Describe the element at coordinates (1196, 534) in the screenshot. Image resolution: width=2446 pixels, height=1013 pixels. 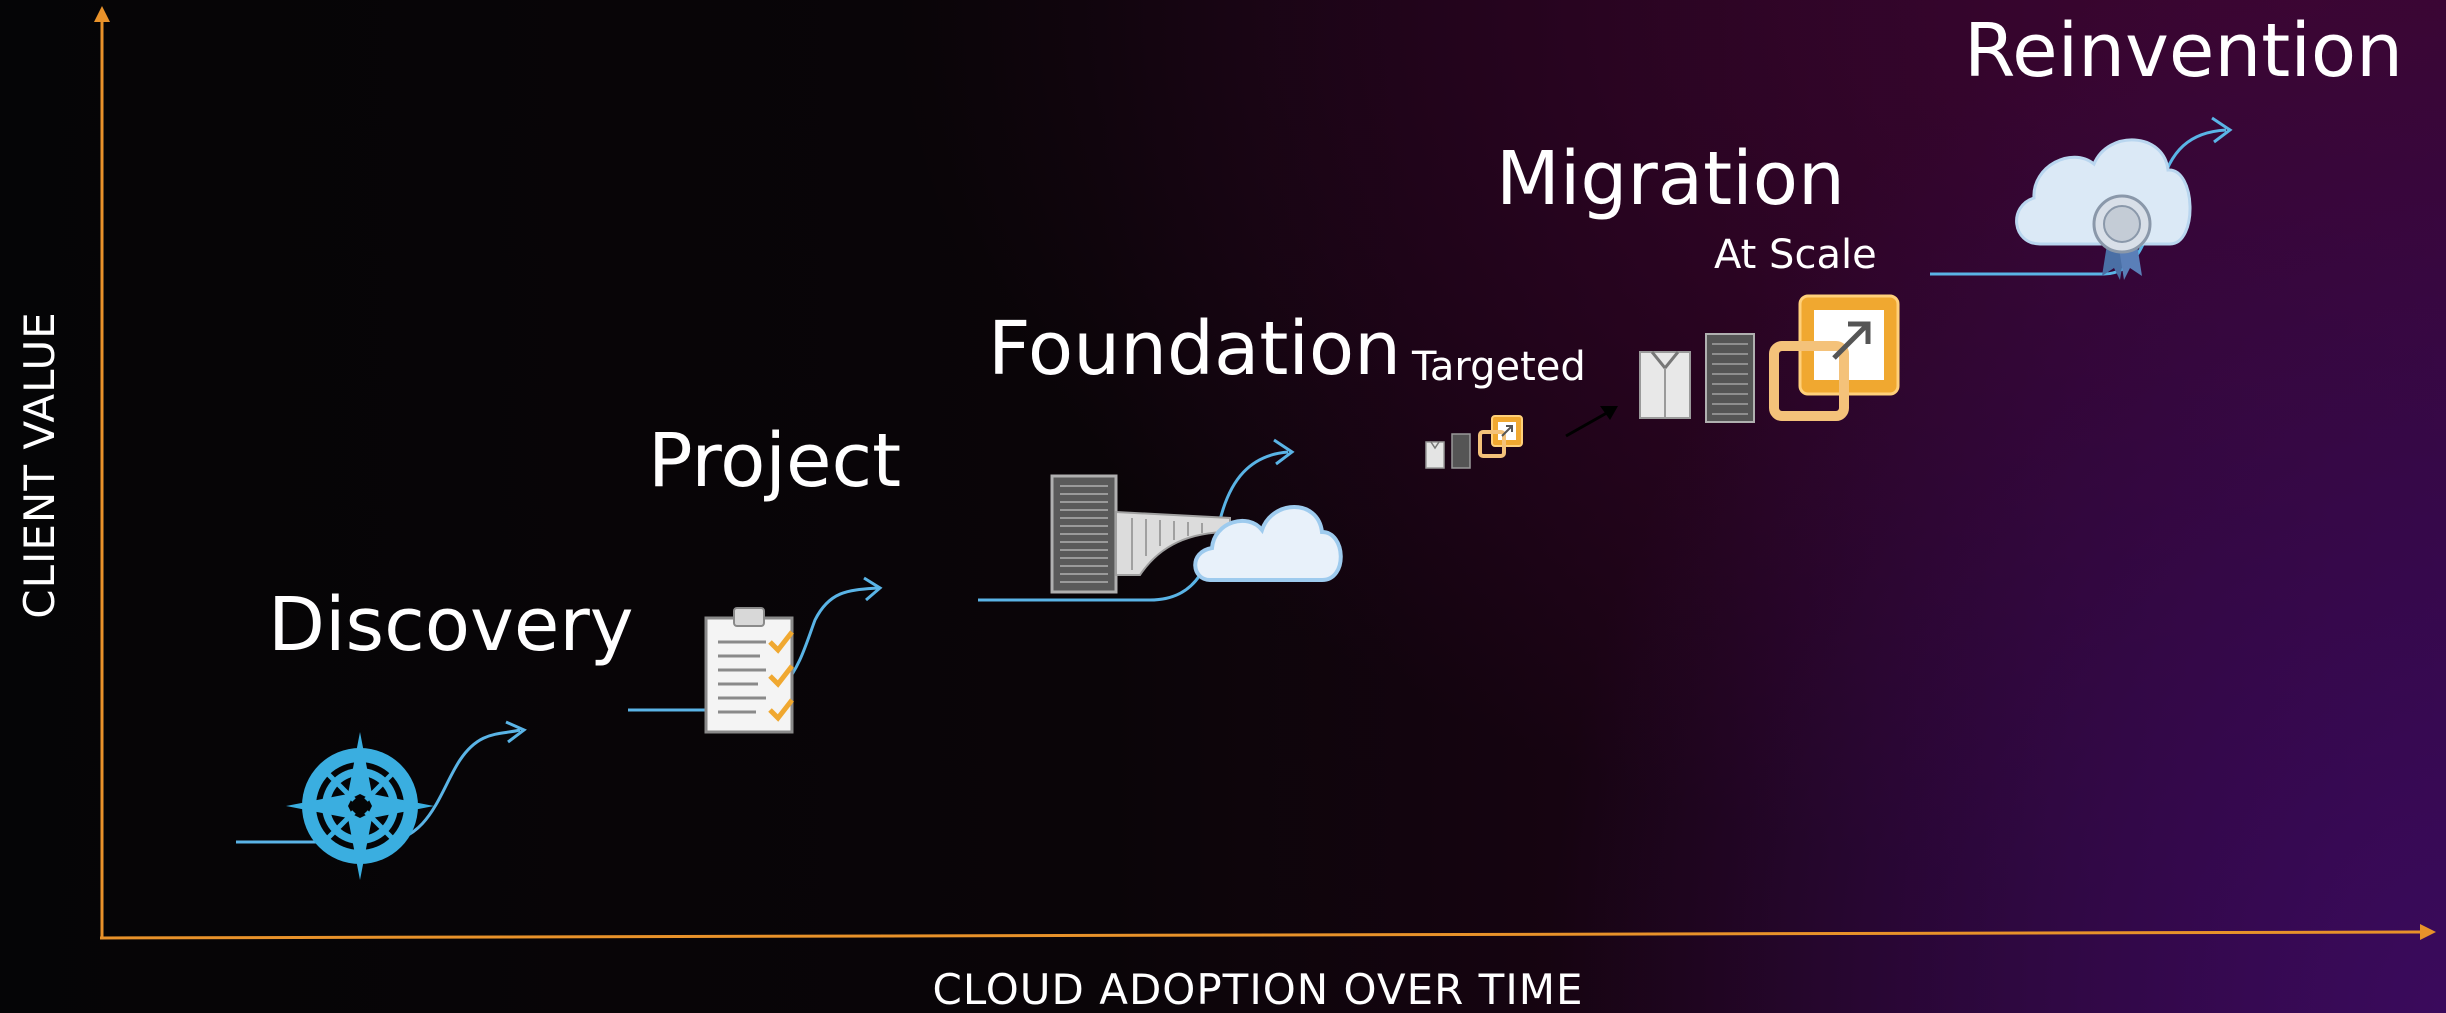
I see `server-bridge-cloud-icon` at that location.